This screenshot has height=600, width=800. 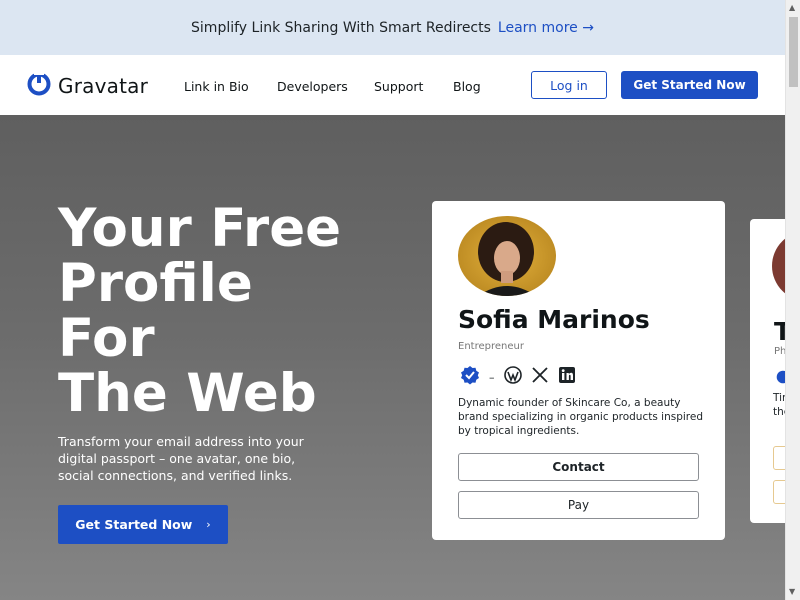 I want to click on login-button: Log in, so click(x=569, y=85).